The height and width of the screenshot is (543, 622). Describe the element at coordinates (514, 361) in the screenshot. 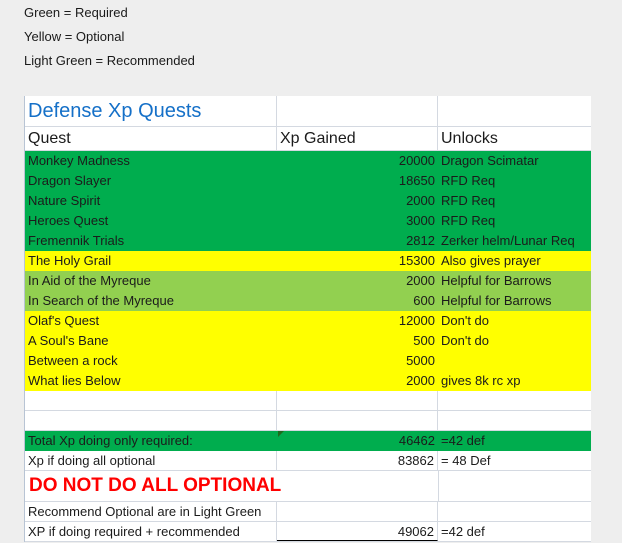

I see `unlocks-cell` at that location.